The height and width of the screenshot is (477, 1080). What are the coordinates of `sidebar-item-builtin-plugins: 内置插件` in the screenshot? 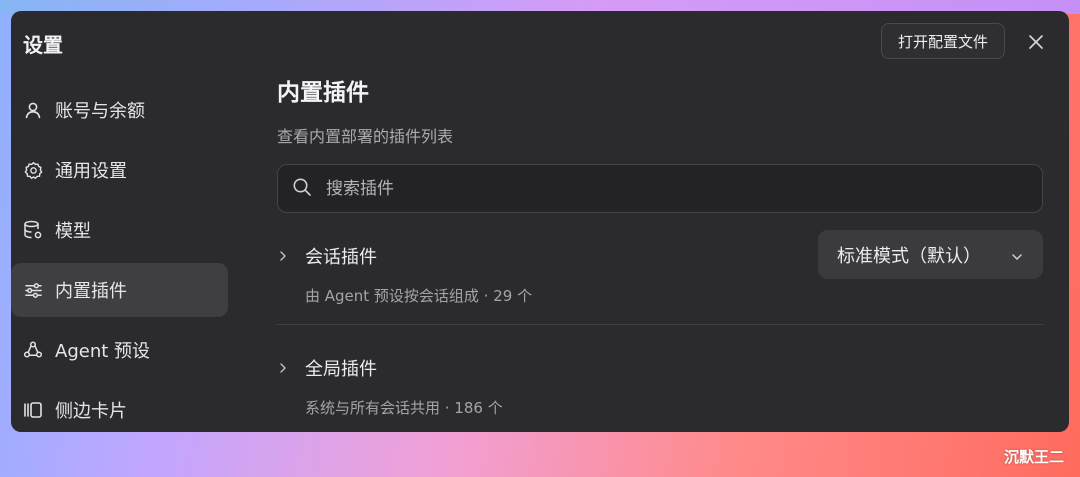 It's located at (119, 290).